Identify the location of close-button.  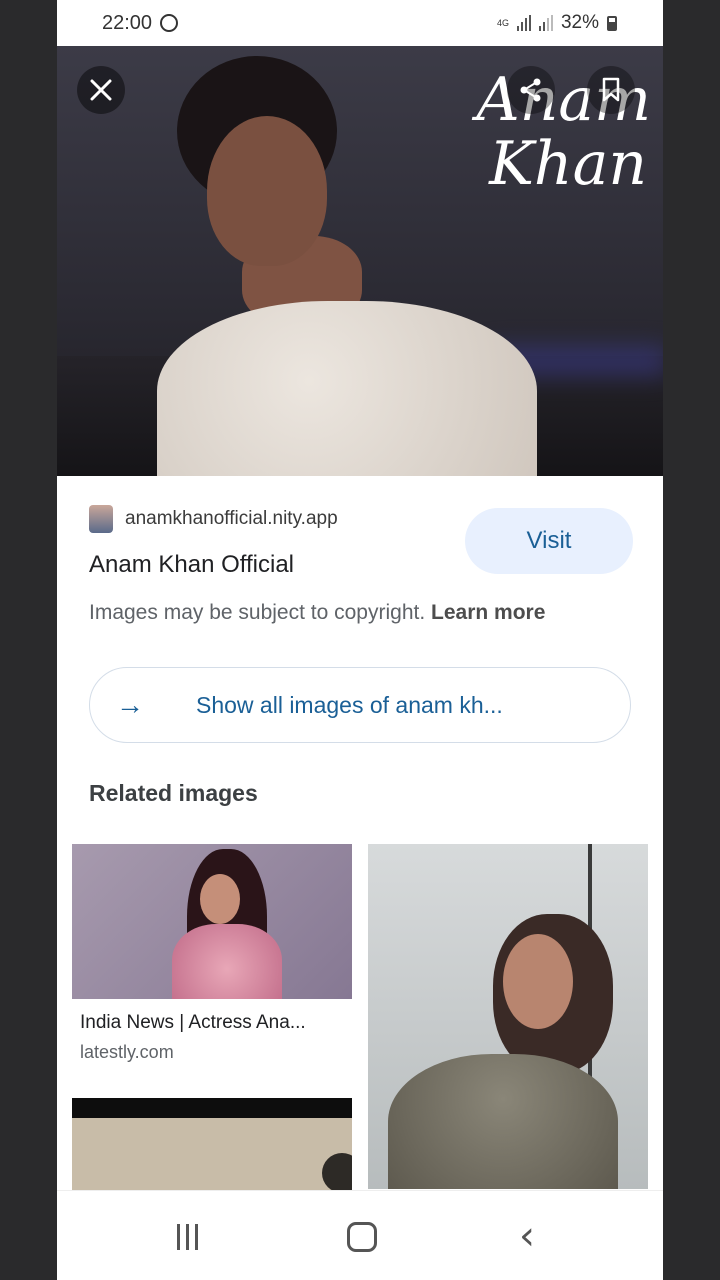
(101, 90).